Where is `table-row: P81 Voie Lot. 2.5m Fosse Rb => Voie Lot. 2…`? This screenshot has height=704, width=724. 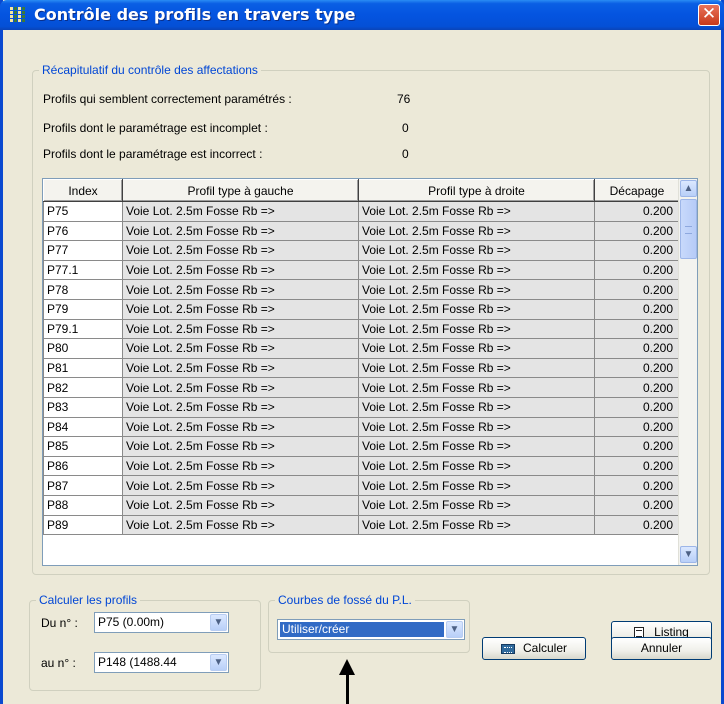
table-row: P81 Voie Lot. 2.5m Fosse Rb => Voie Lot. 2… is located at coordinates (361, 368).